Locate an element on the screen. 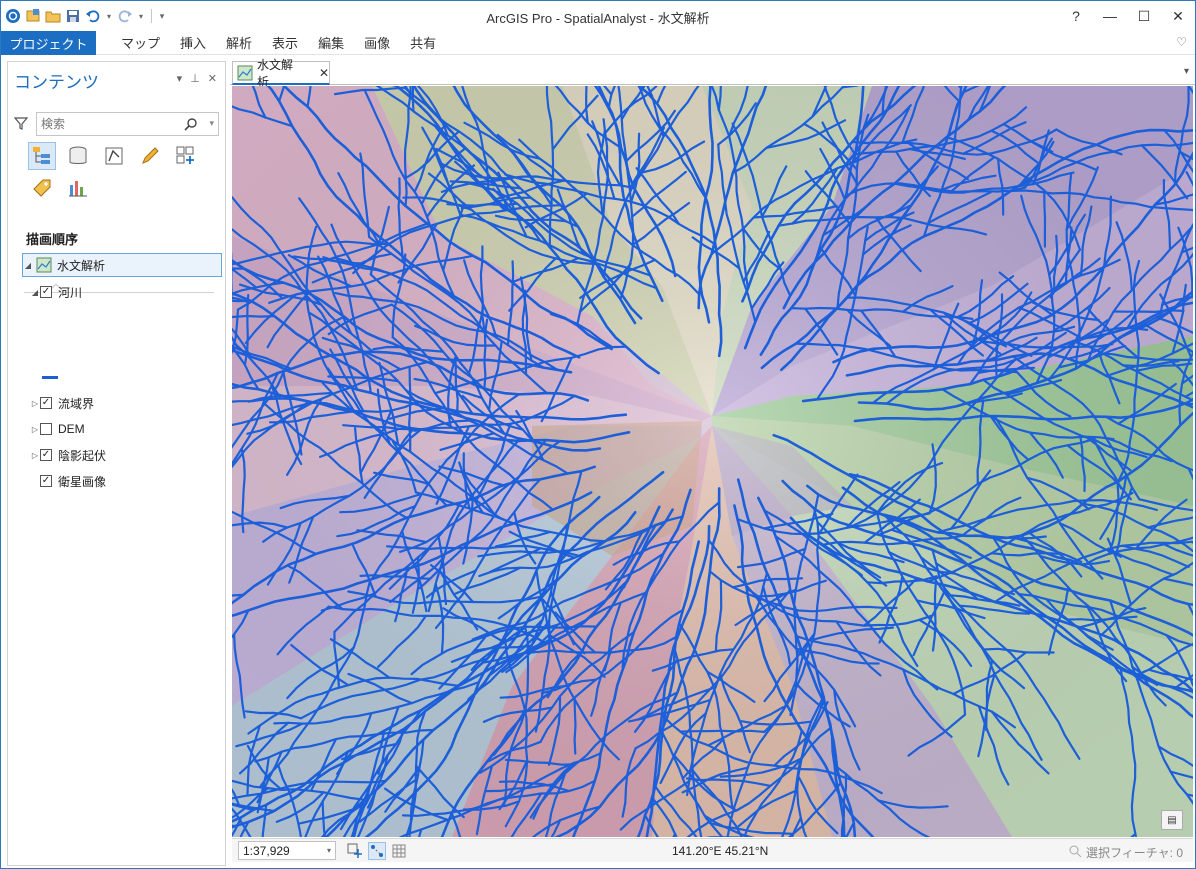 The image size is (1196, 869). layer-row-dem: ▷ DEM is located at coordinates (57, 429).